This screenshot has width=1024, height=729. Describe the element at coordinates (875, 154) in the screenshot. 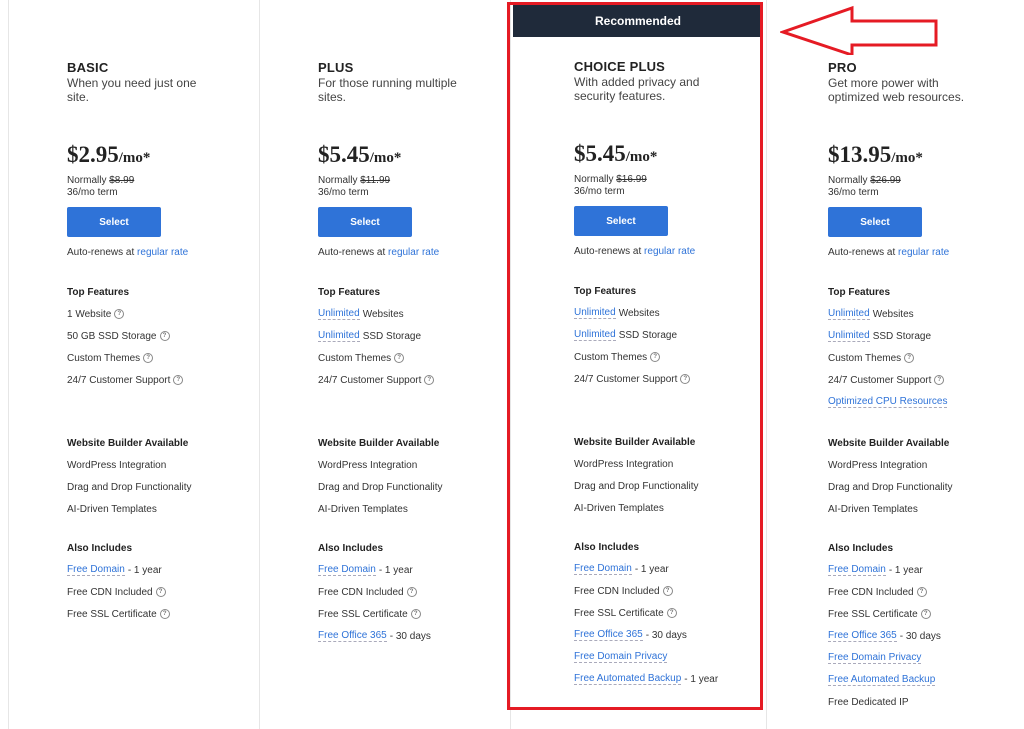

I see `plan-price: $13.95/mo*` at that location.